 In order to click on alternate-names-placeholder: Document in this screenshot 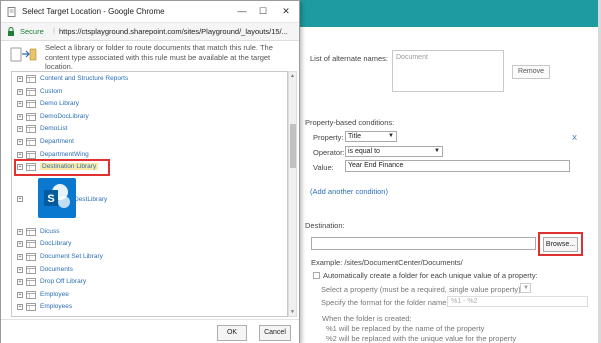, I will do `click(412, 57)`.